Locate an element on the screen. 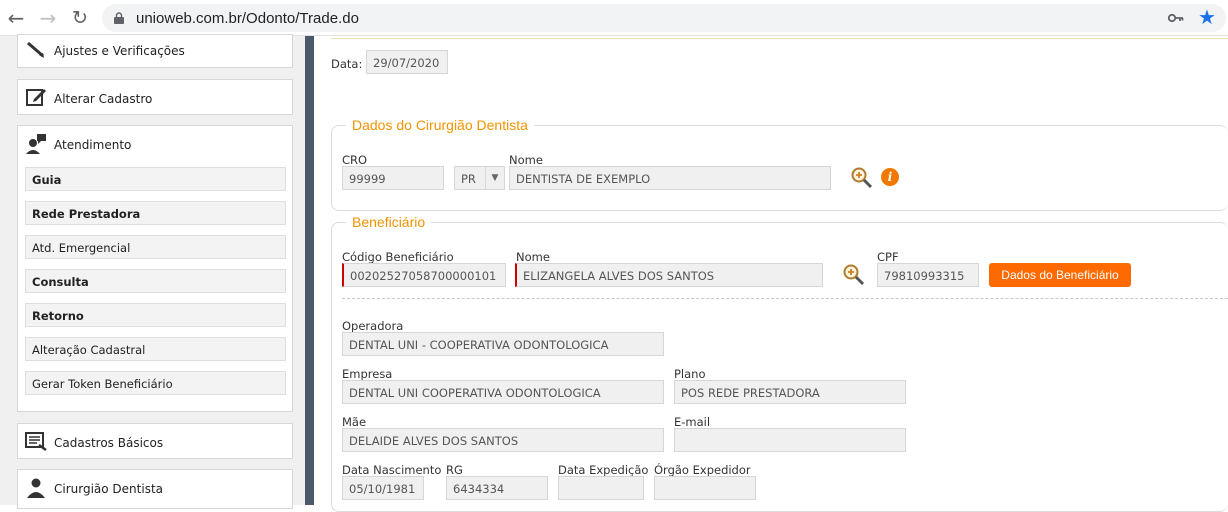 The height and width of the screenshot is (512, 1228). sidebar-item-cirurgiao-dentista: Cirurgião Dentista is located at coordinates (155, 489).